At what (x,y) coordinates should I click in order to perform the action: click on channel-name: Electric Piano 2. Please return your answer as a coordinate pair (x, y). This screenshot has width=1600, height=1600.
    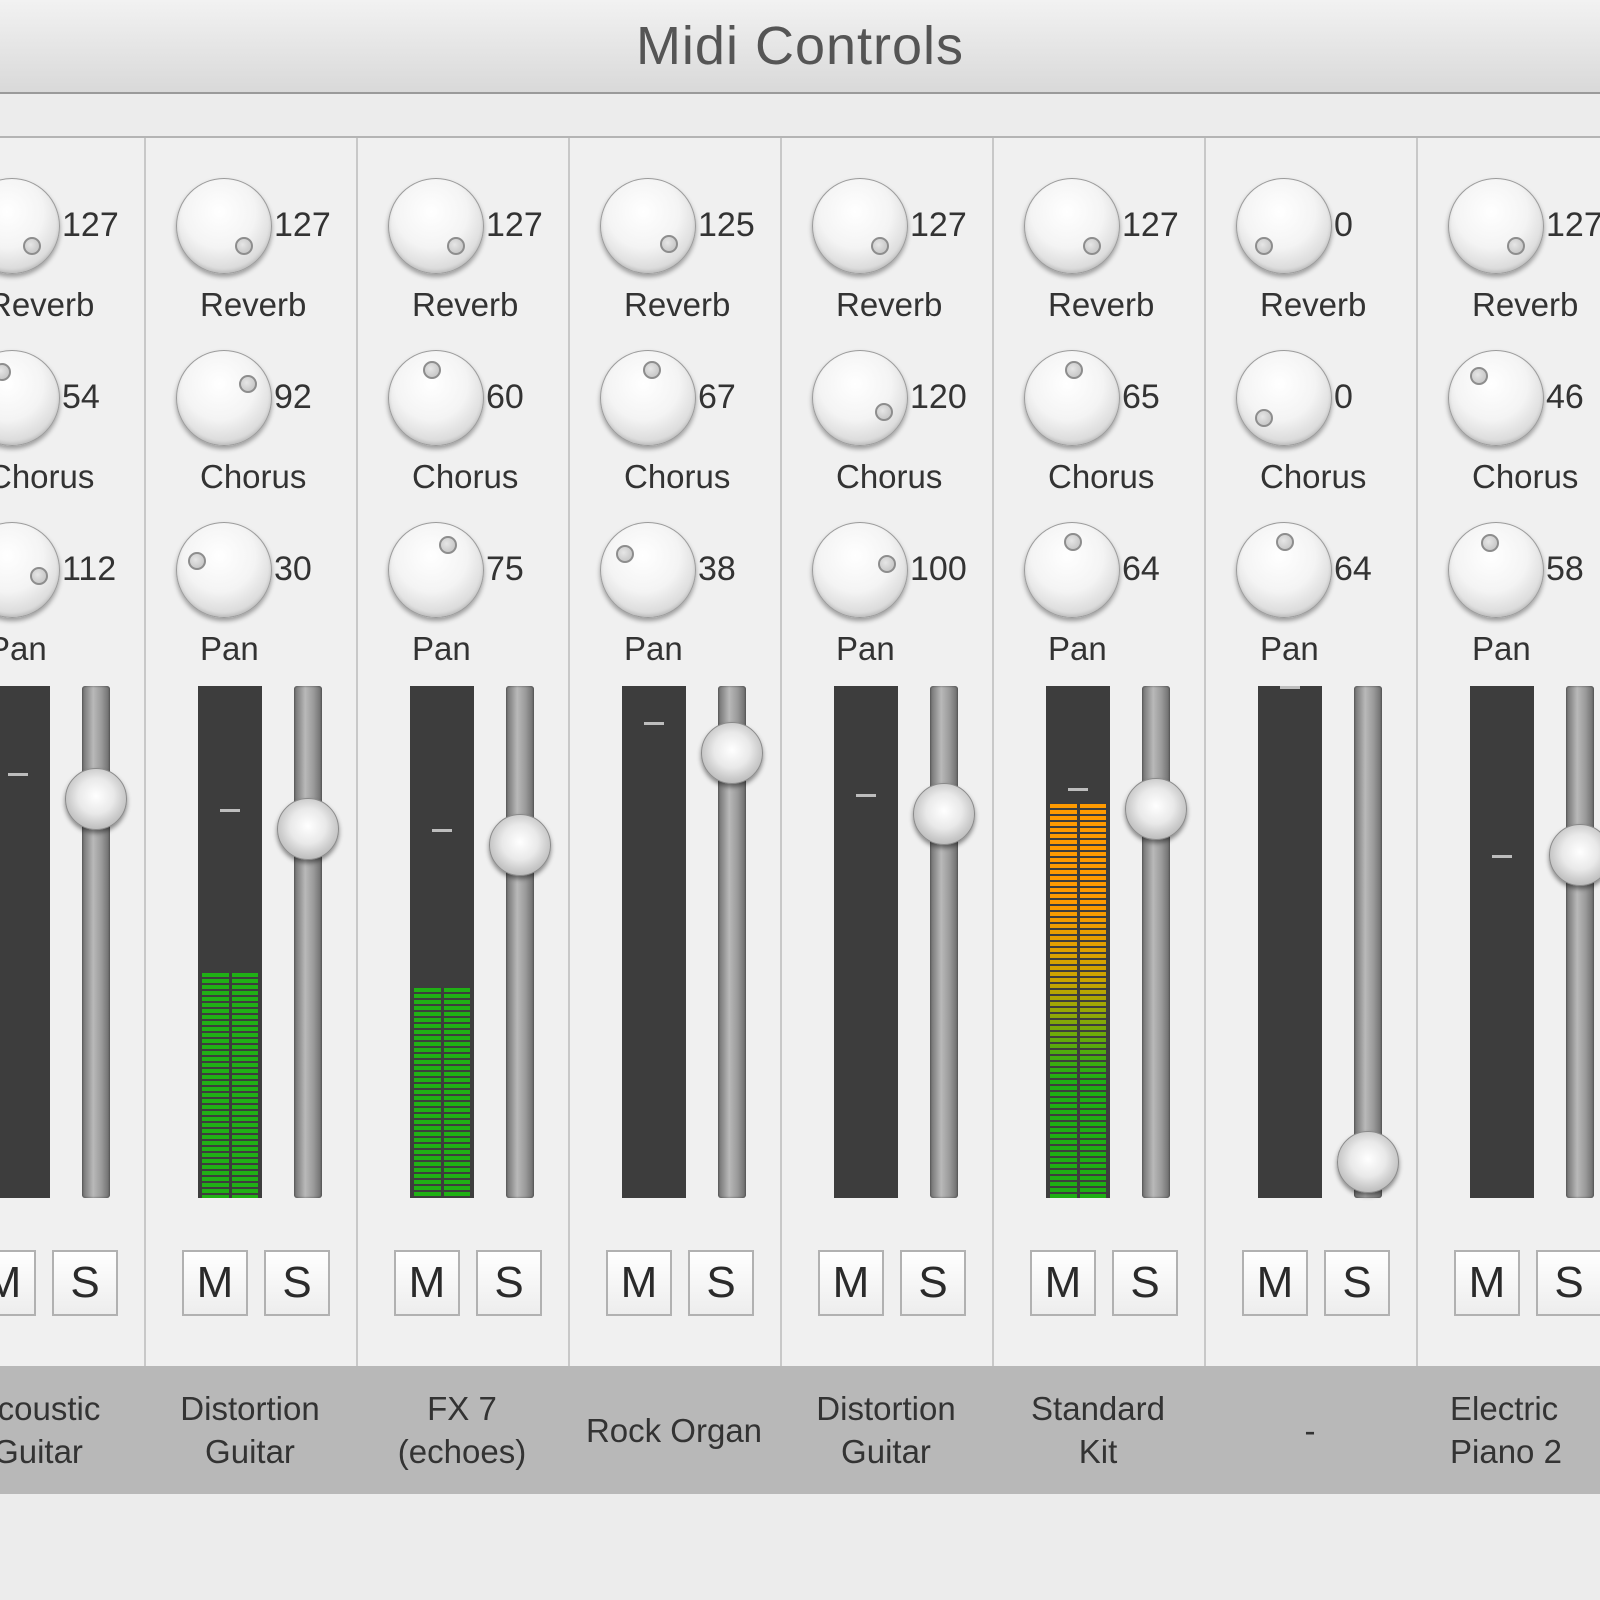
    Looking at the image, I should click on (1506, 1430).